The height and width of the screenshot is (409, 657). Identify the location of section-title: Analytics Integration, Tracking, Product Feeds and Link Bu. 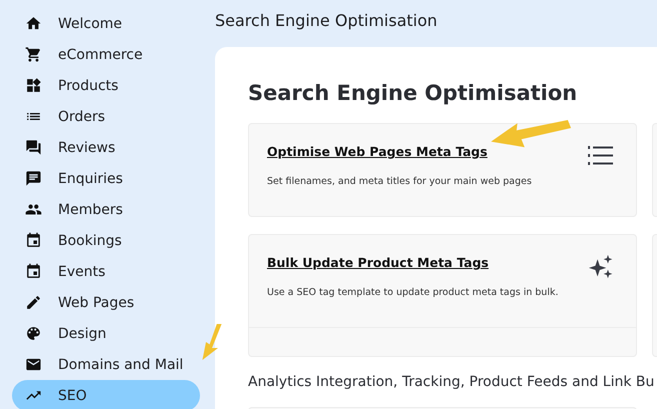
(452, 382).